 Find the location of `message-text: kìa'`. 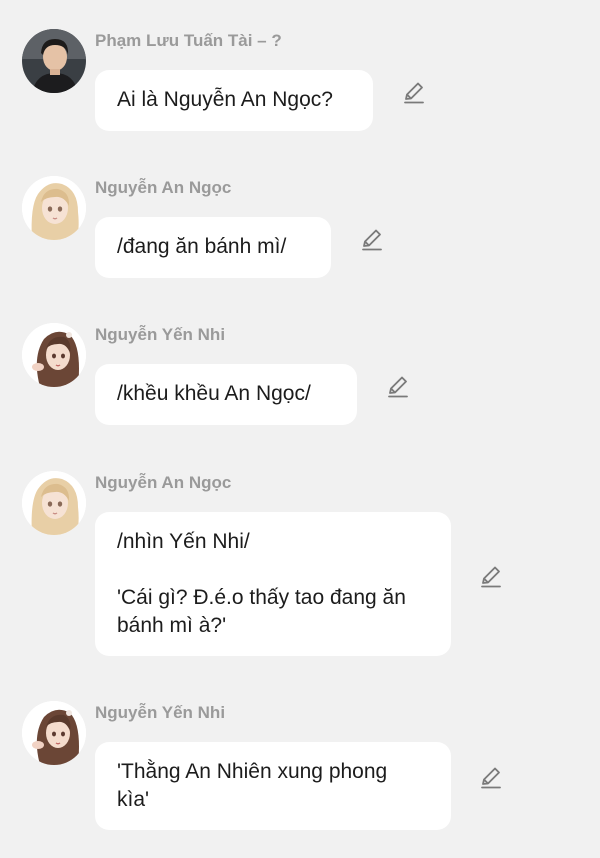

message-text: kìa' is located at coordinates (133, 799).